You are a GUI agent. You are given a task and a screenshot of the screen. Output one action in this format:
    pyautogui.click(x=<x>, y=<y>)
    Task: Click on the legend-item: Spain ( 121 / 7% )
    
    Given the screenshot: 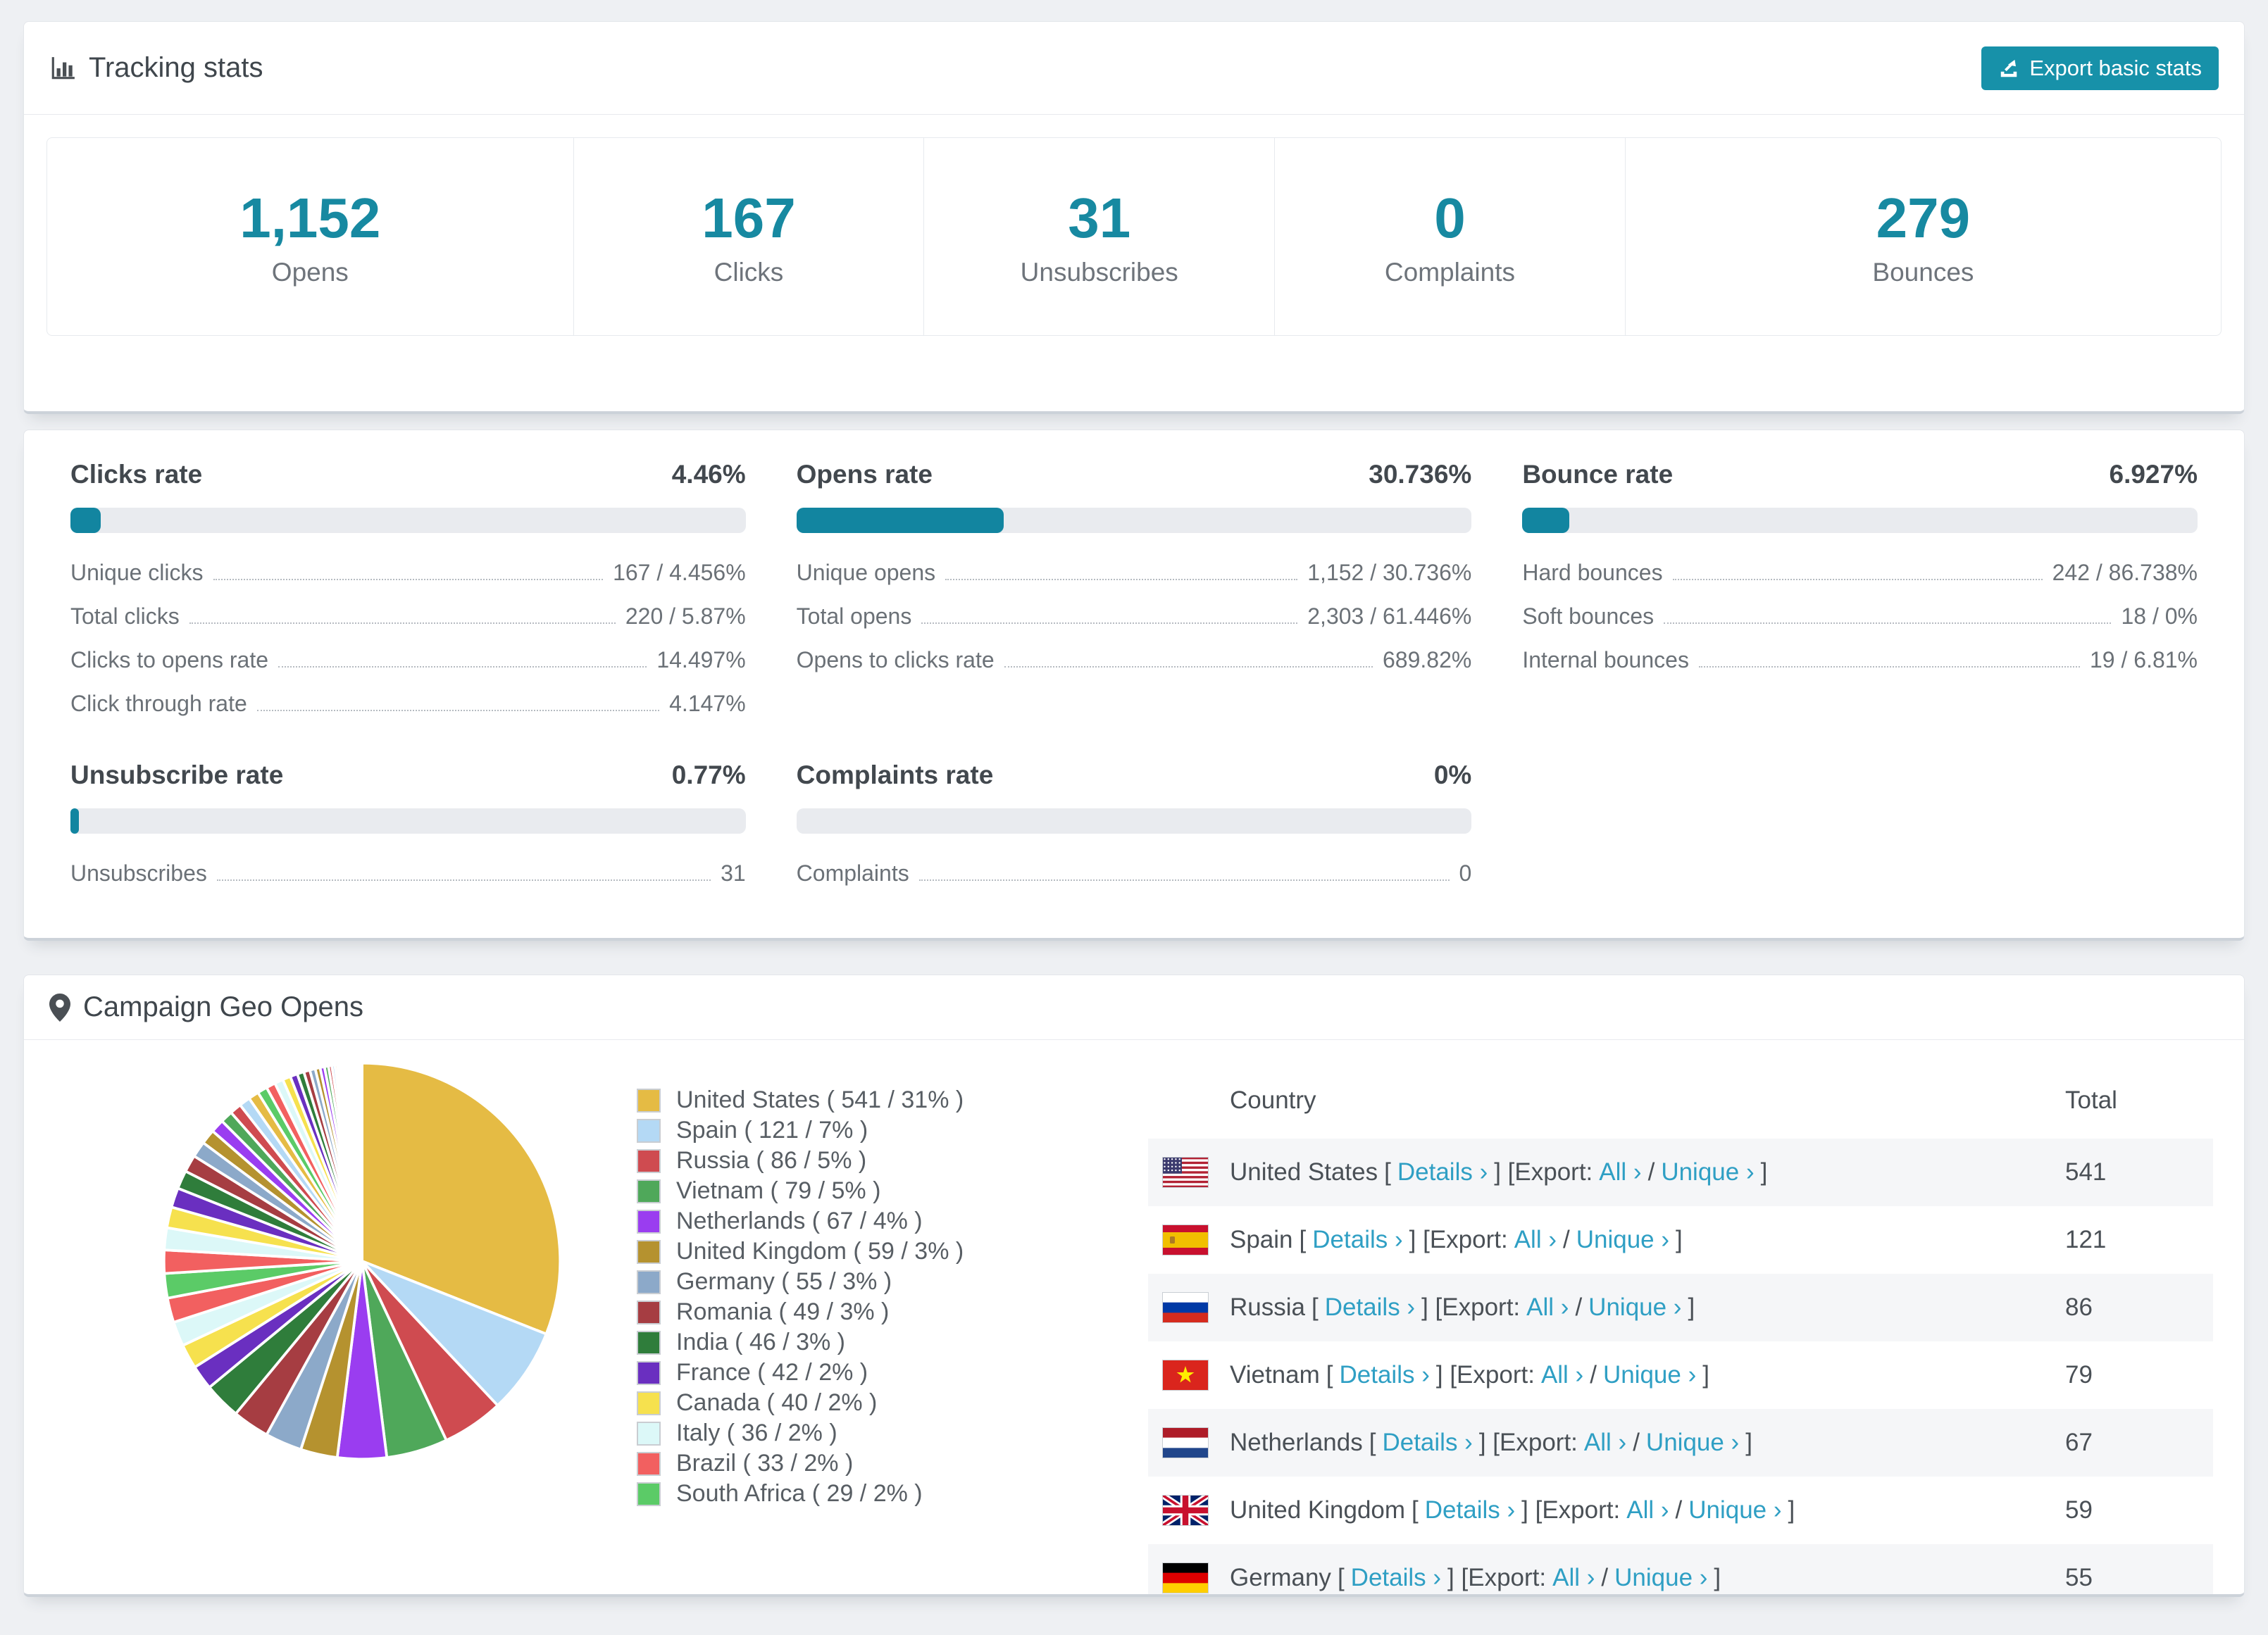 What is the action you would take?
    pyautogui.click(x=880, y=1130)
    